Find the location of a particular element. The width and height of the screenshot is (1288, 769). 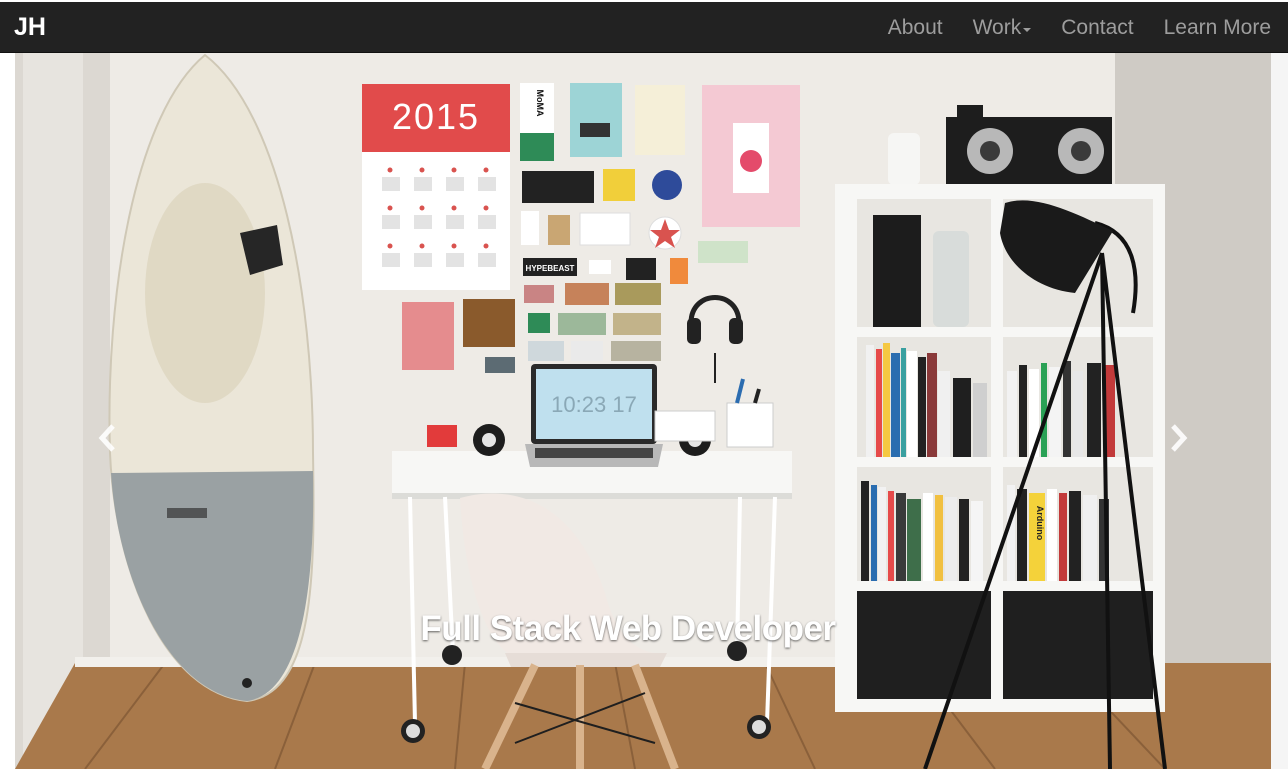

nav-links: About Work Contact Learn More is located at coordinates (1072, 27).